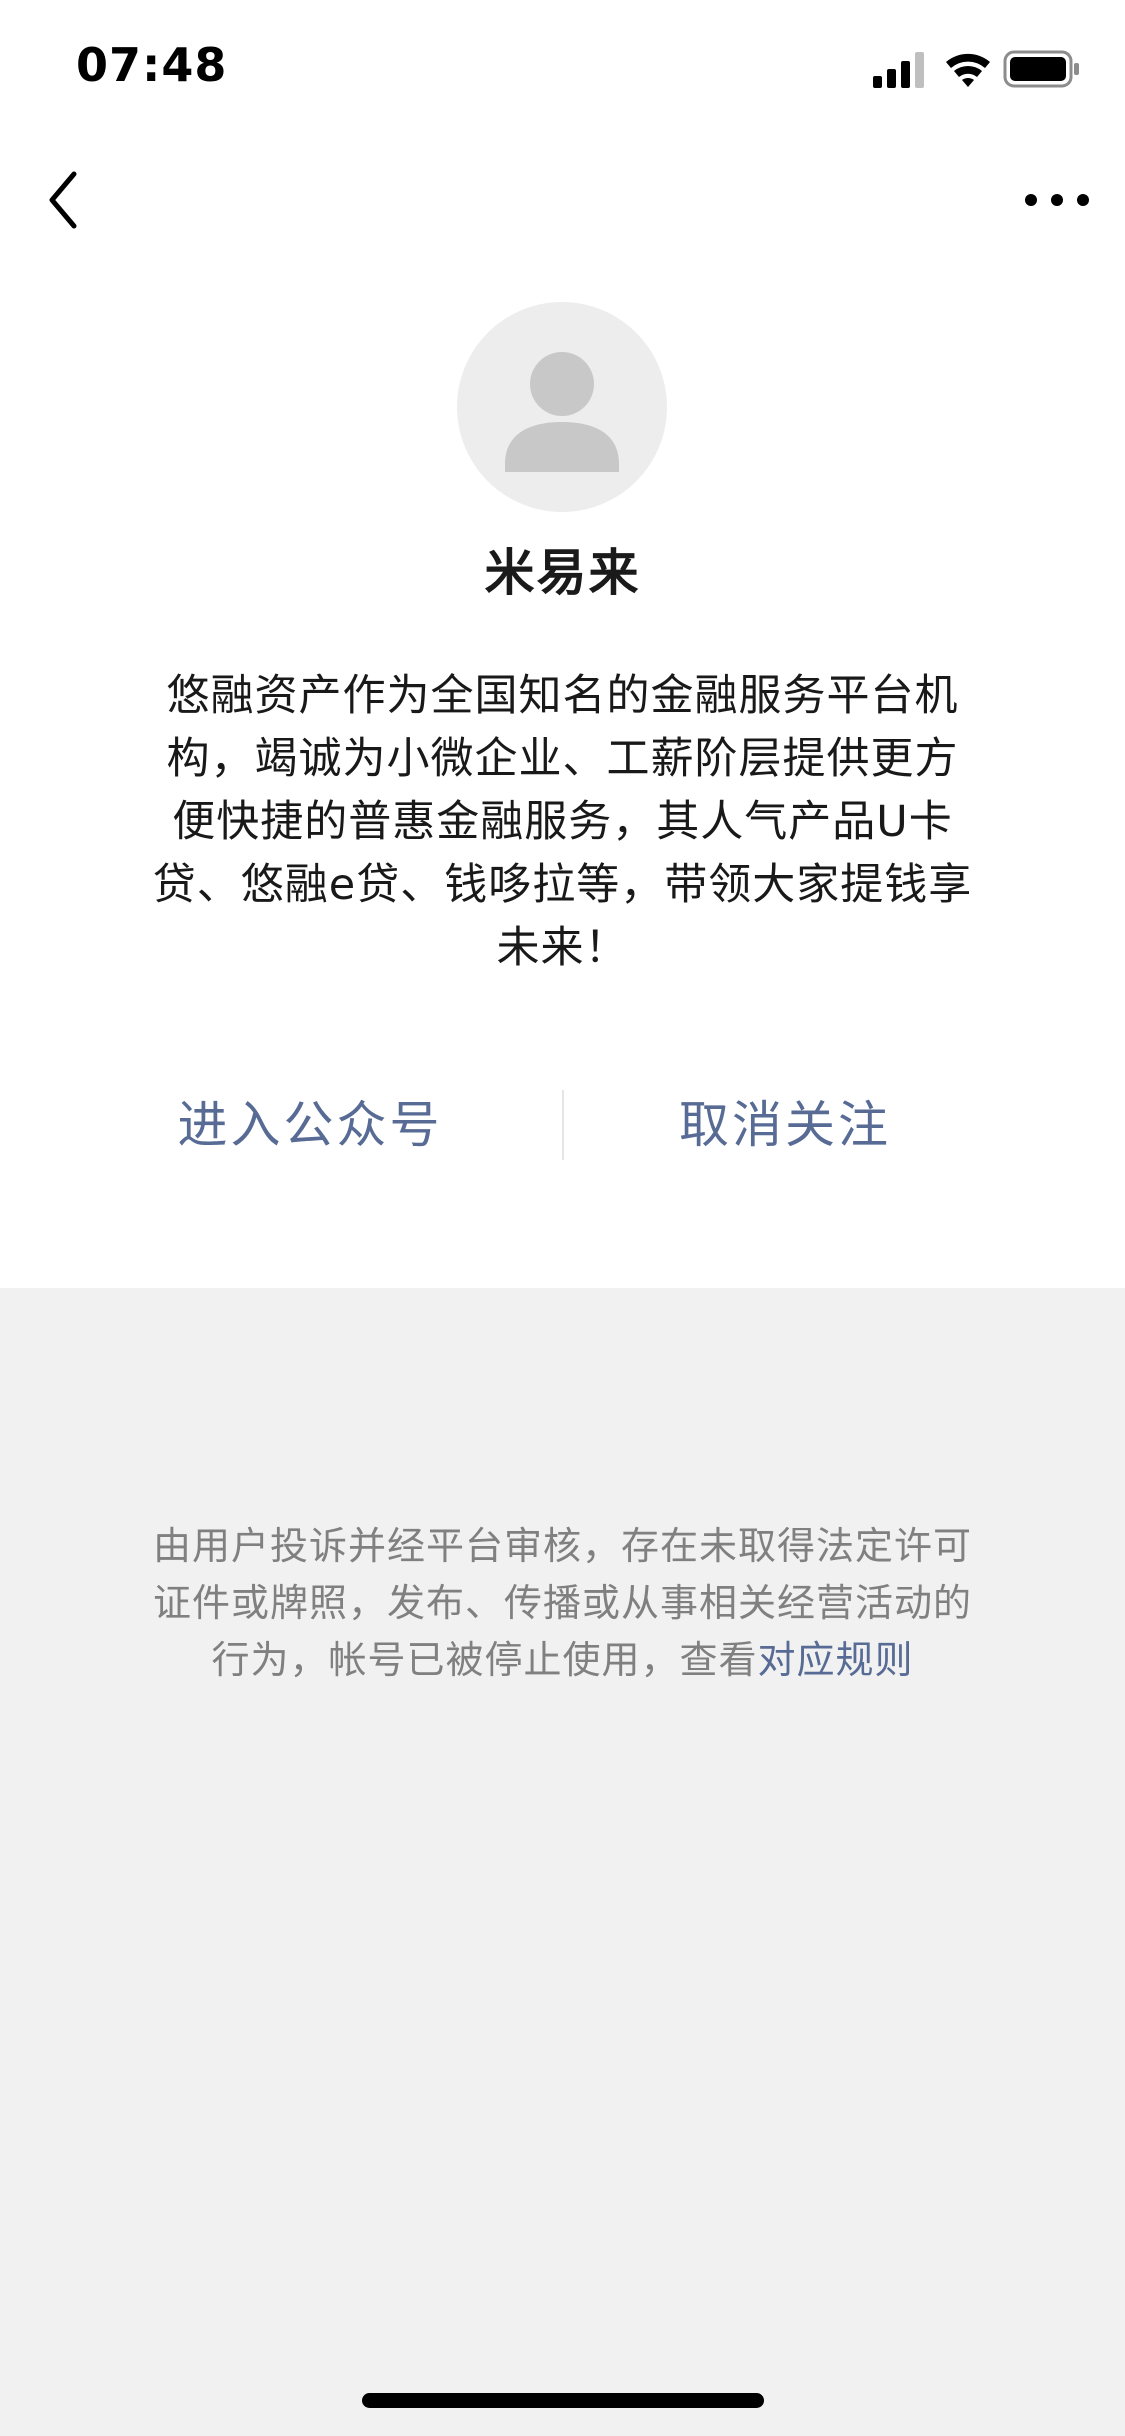 This screenshot has height=2436, width=1125. What do you see at coordinates (968, 70) in the screenshot?
I see `wifi-icon` at bounding box center [968, 70].